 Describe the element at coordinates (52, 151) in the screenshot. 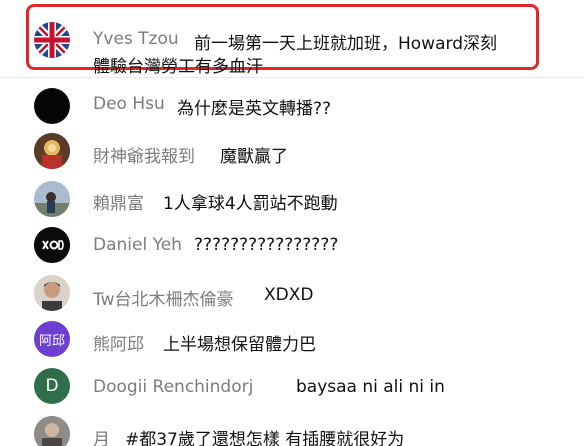

I see `deity-figure-avatar` at that location.